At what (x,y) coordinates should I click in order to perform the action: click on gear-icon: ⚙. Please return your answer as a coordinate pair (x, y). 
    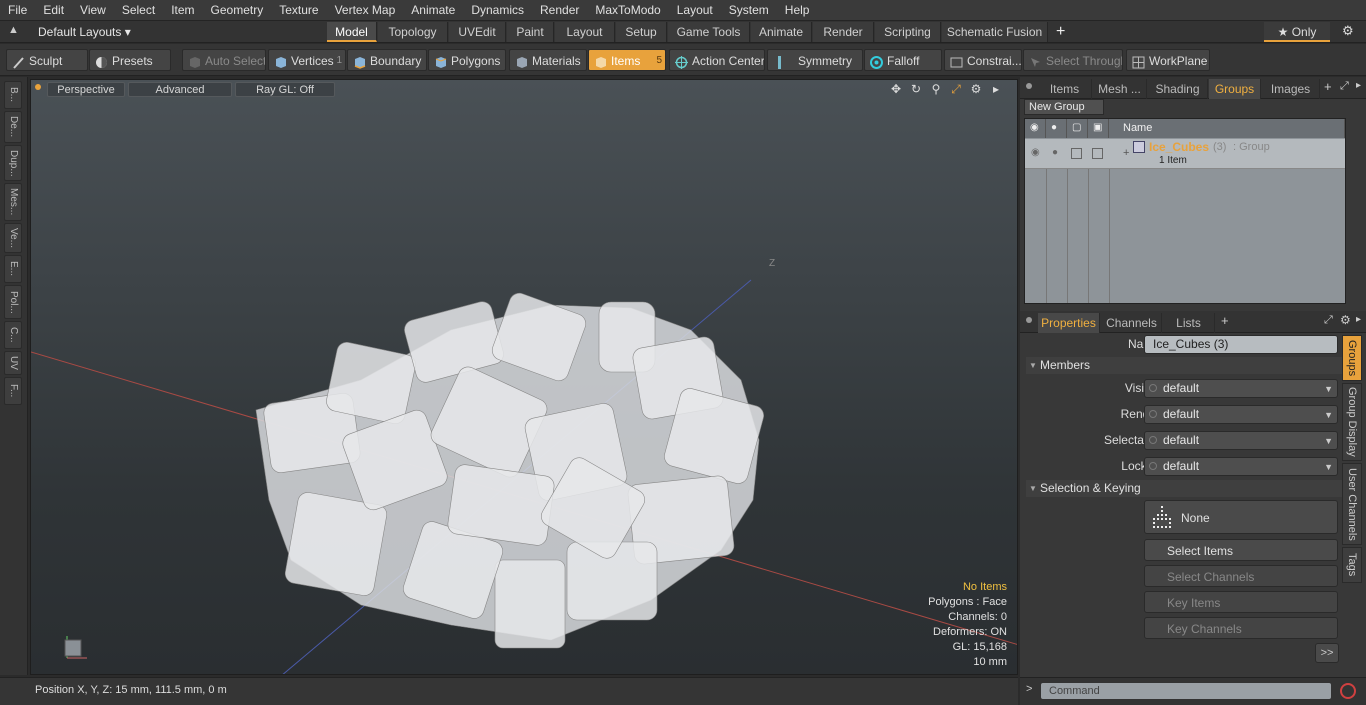
    Looking at the image, I should click on (1349, 31).